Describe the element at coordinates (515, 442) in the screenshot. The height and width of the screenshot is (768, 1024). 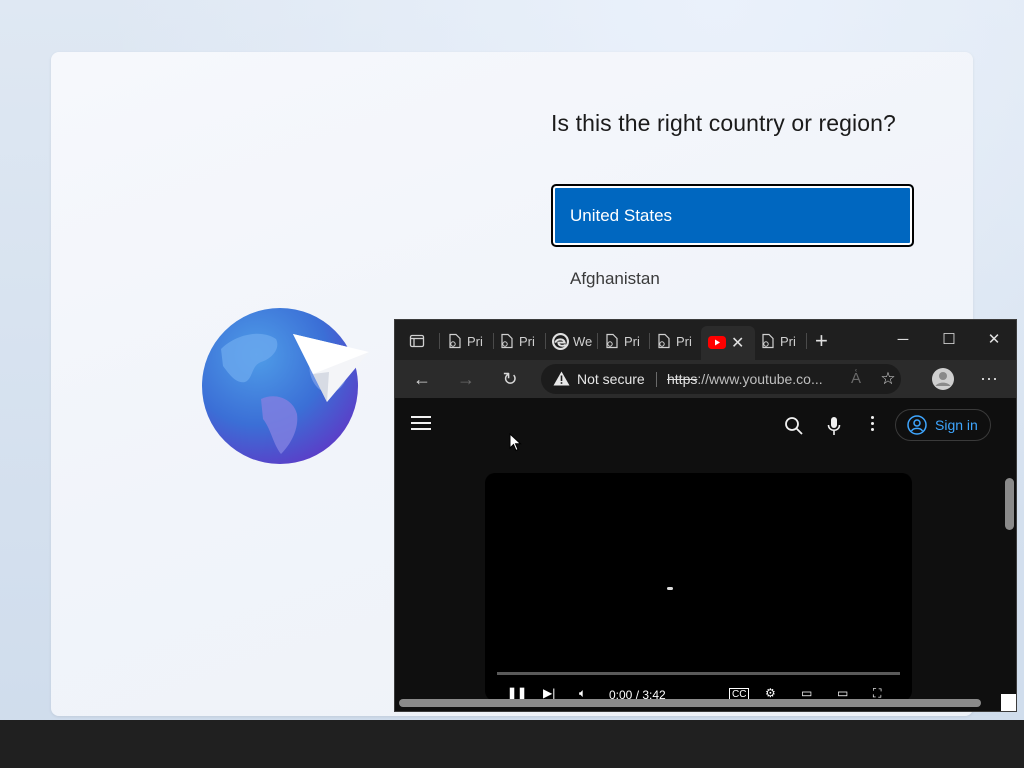
I see `mouse-cursor-icon` at that location.